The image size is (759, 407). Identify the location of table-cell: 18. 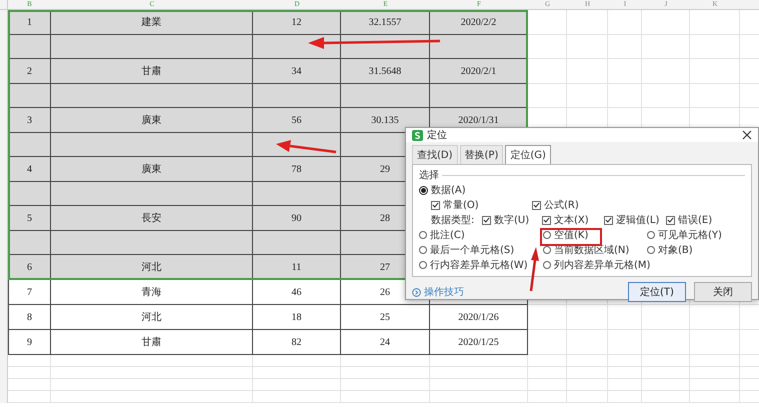
(297, 317).